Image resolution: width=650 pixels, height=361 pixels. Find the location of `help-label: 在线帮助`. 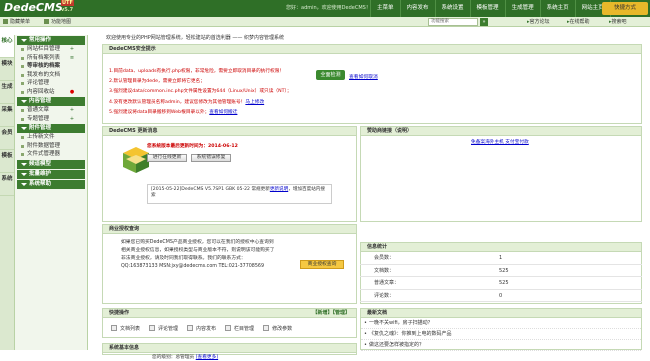

help-label: 在线帮助 is located at coordinates (579, 22).